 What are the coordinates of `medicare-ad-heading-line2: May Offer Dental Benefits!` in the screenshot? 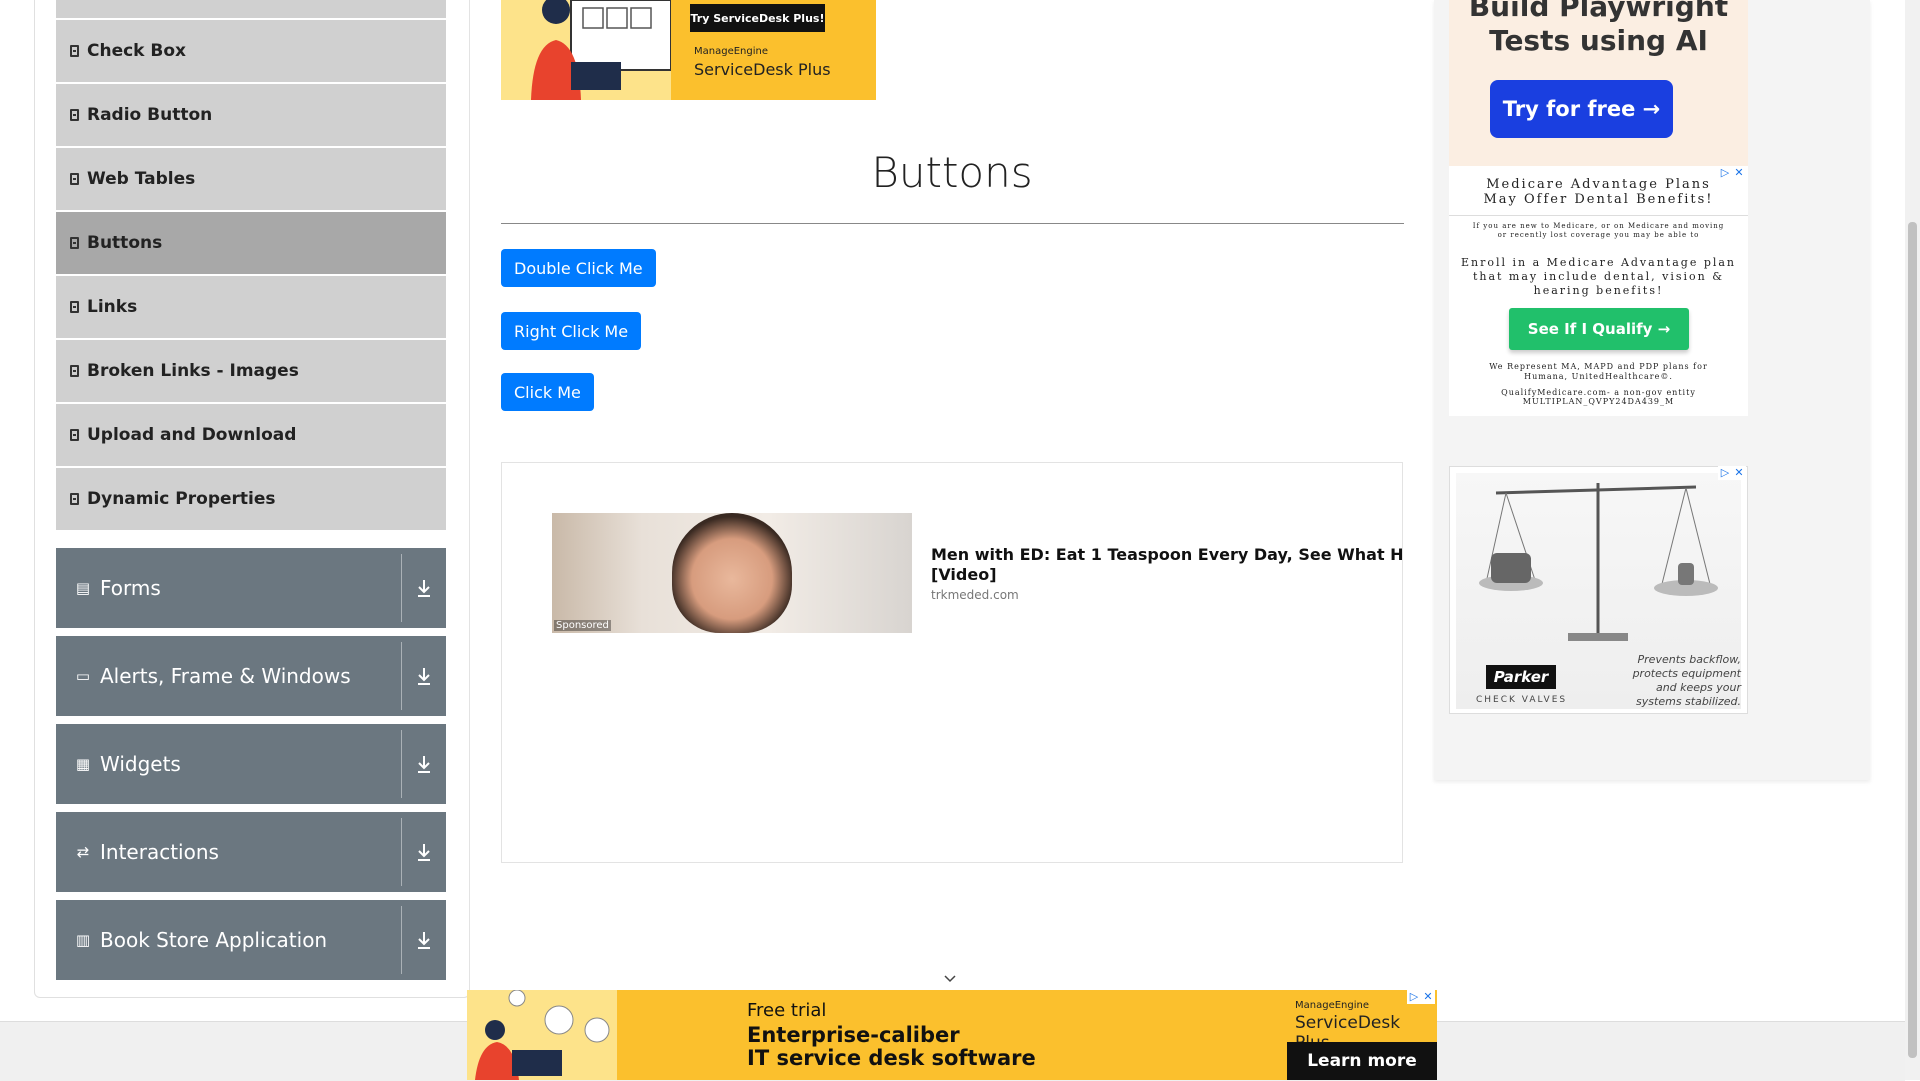 It's located at (1598, 199).